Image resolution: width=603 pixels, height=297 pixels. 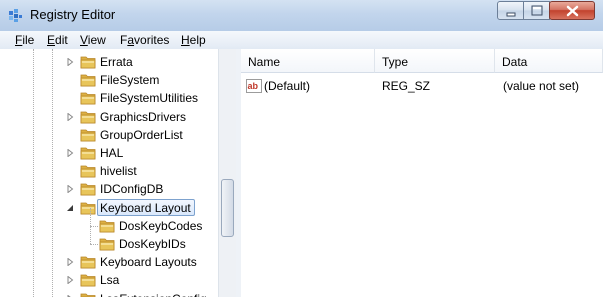 I want to click on tree-key-item: GraphicsDrivers, so click(x=109, y=117).